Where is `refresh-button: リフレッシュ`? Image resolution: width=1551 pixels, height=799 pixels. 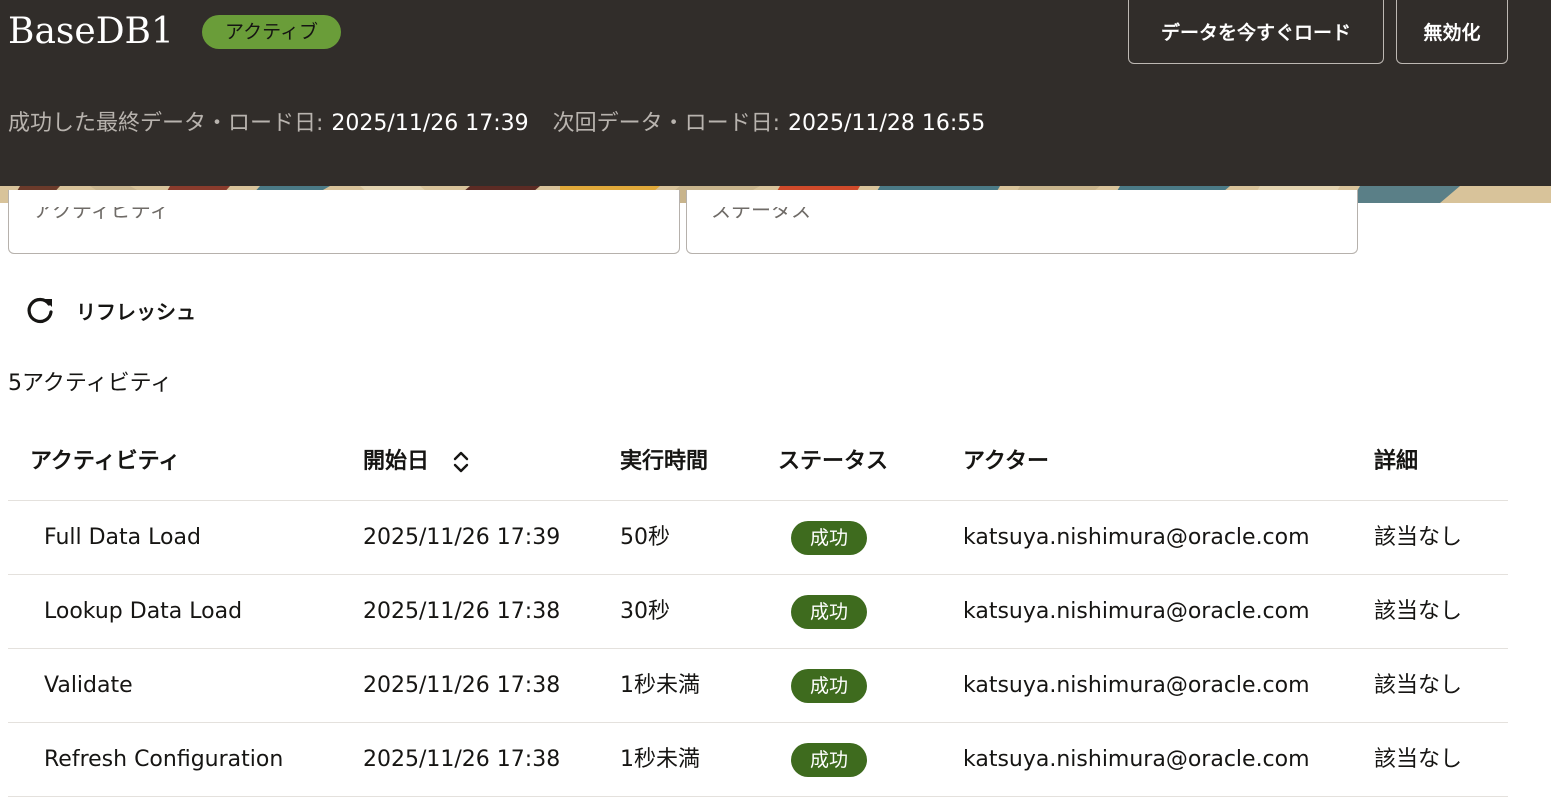
refresh-button: リフレッシュ is located at coordinates (109, 310).